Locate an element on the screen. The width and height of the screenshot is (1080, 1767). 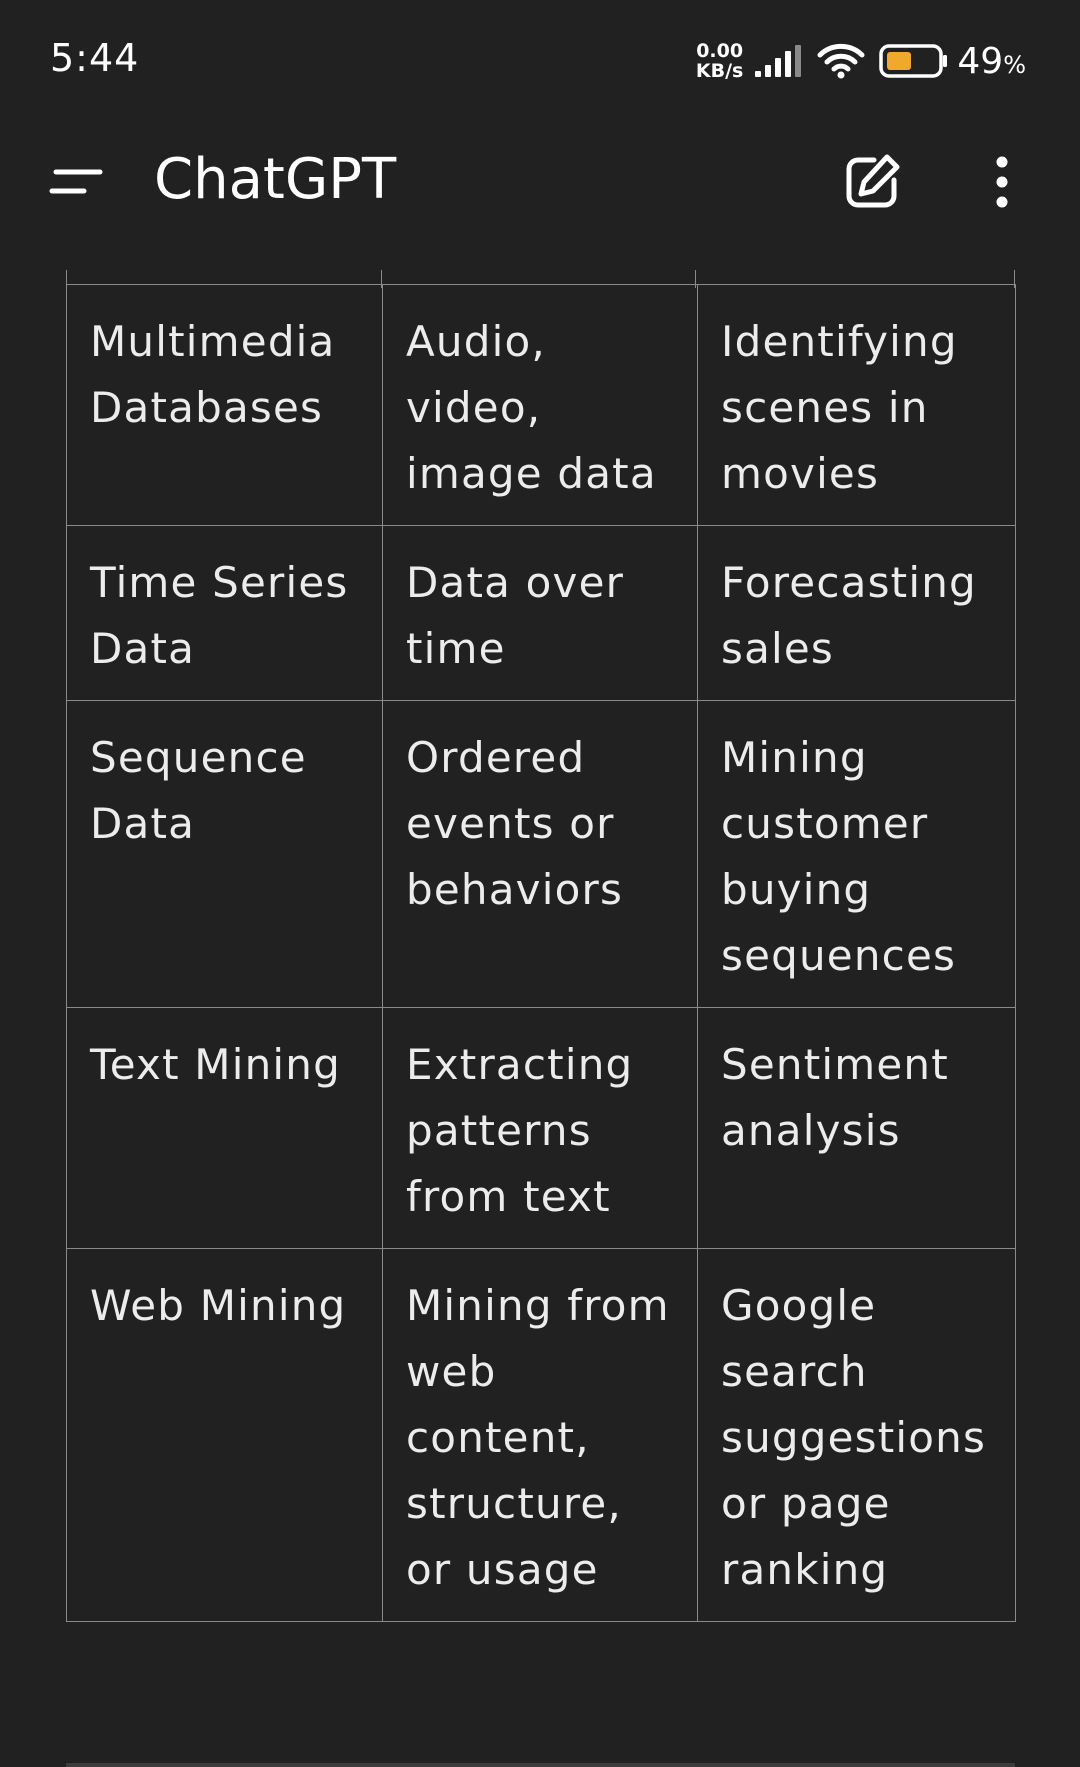
battery-percent: 49% is located at coordinates (991, 61).